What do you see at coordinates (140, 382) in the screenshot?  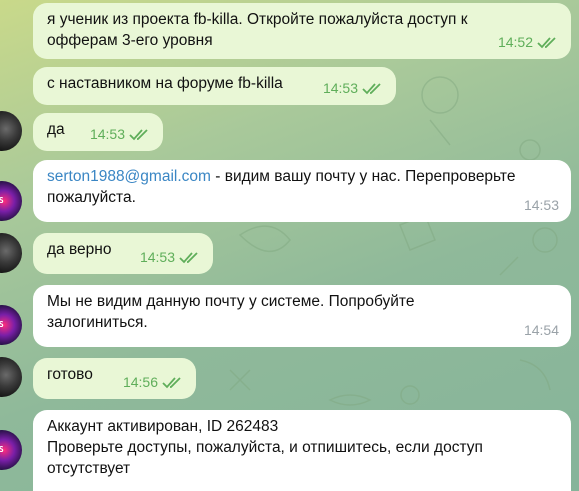 I see `message-time: 14:56` at bounding box center [140, 382].